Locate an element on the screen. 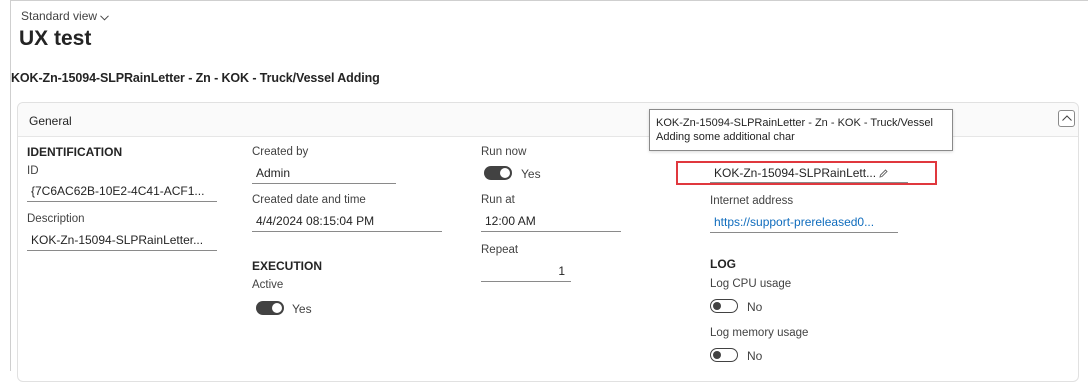 This screenshot has height=382, width=1089. created-by-field: Admin is located at coordinates (324, 174).